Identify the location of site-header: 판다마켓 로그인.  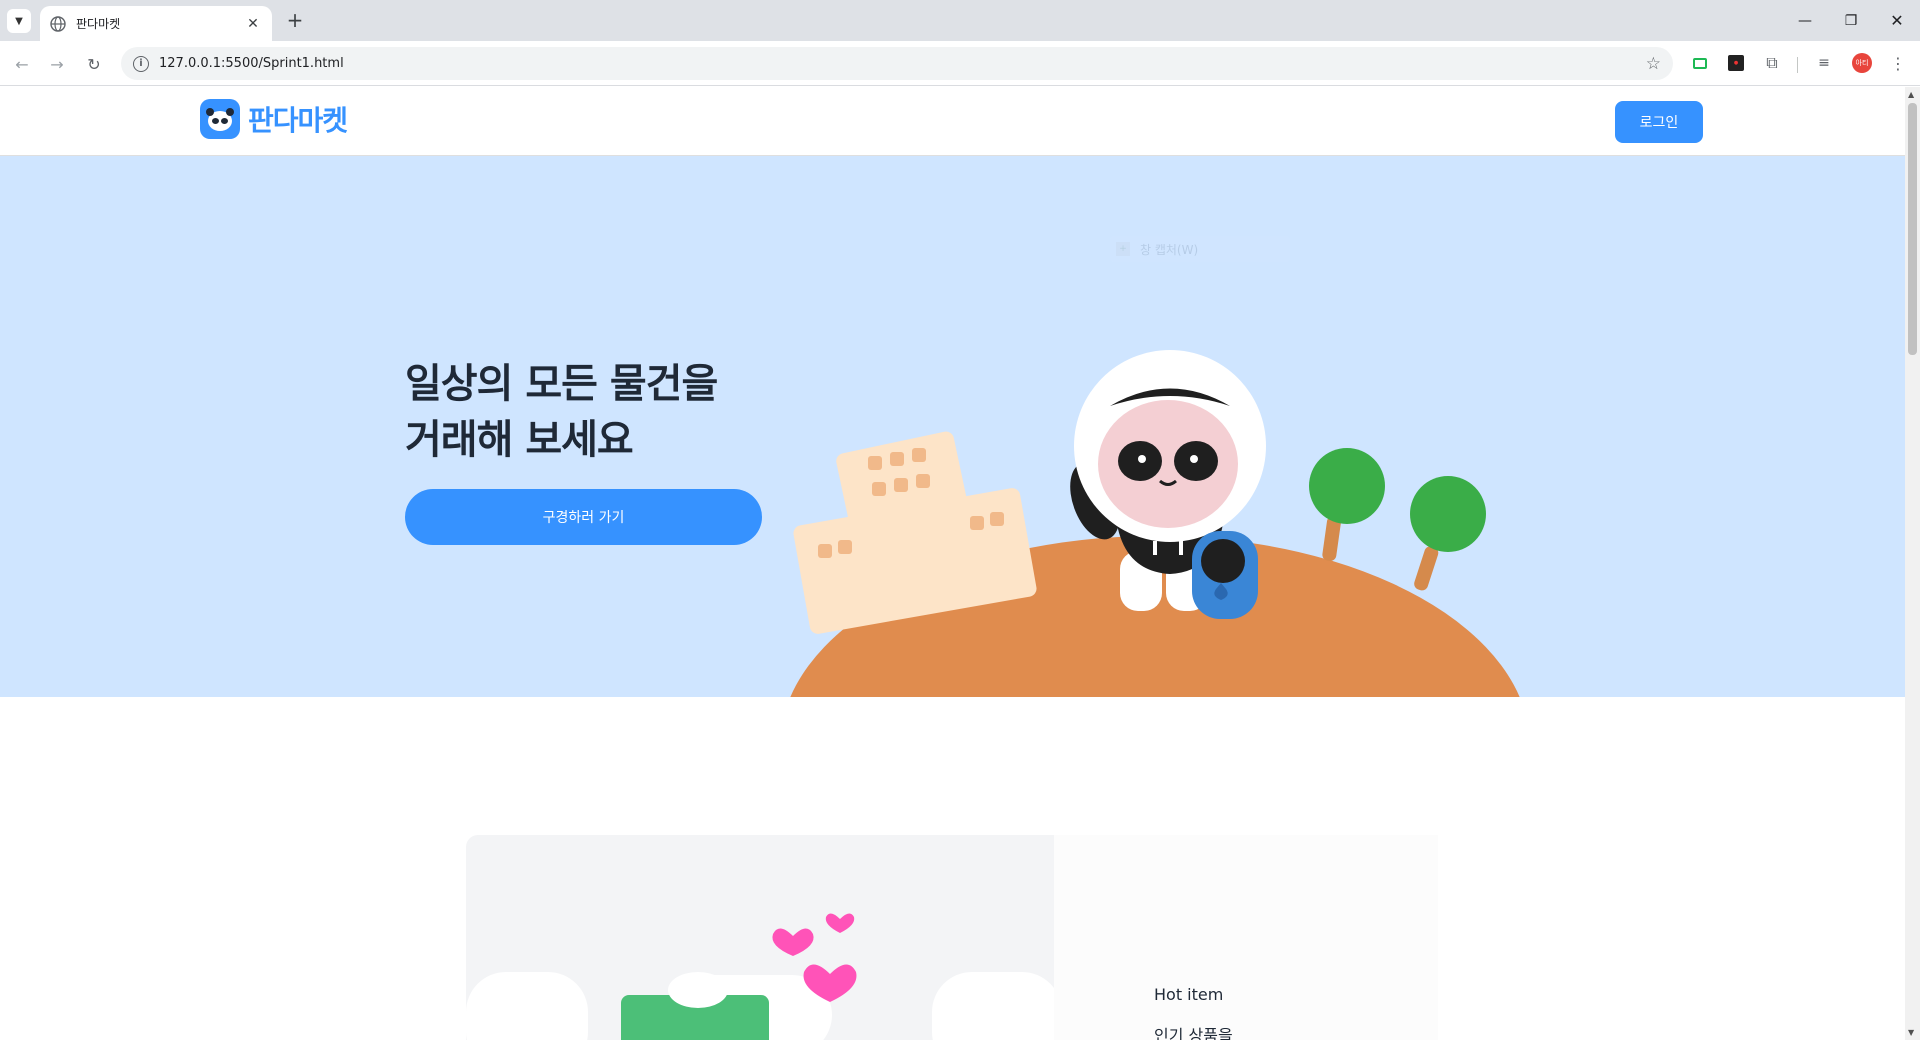
(952, 121).